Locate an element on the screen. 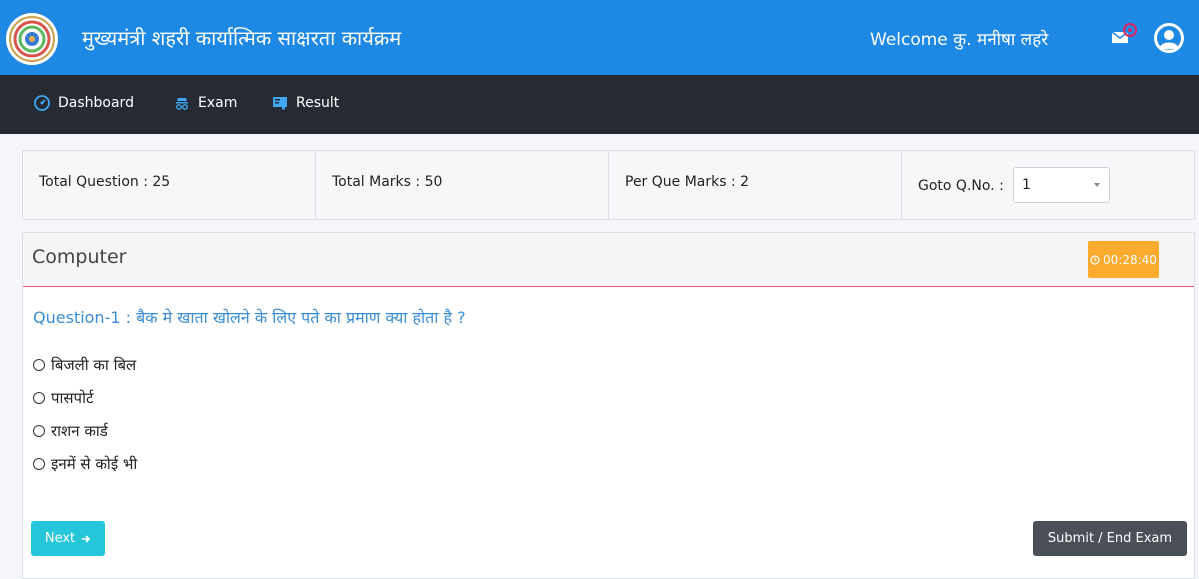 This screenshot has width=1199, height=579. nav-exam: Exam is located at coordinates (205, 103).